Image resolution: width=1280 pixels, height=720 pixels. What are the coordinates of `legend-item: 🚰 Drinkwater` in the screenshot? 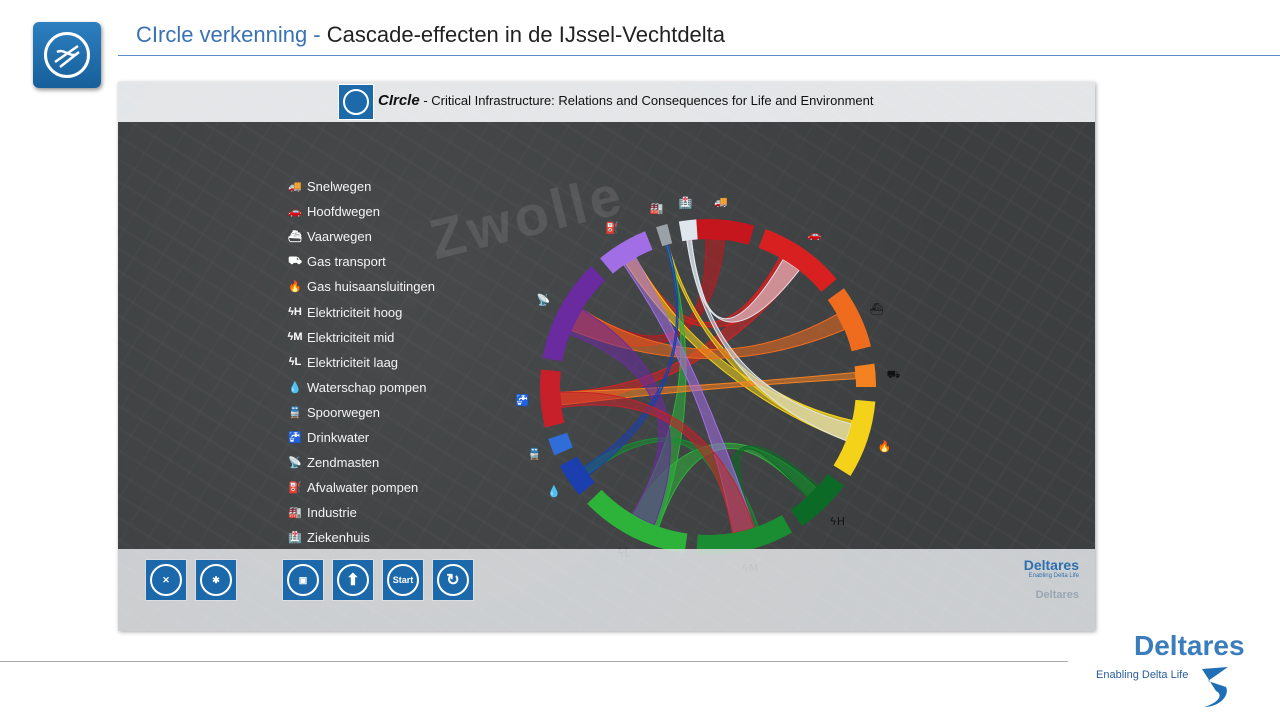 It's located at (360, 437).